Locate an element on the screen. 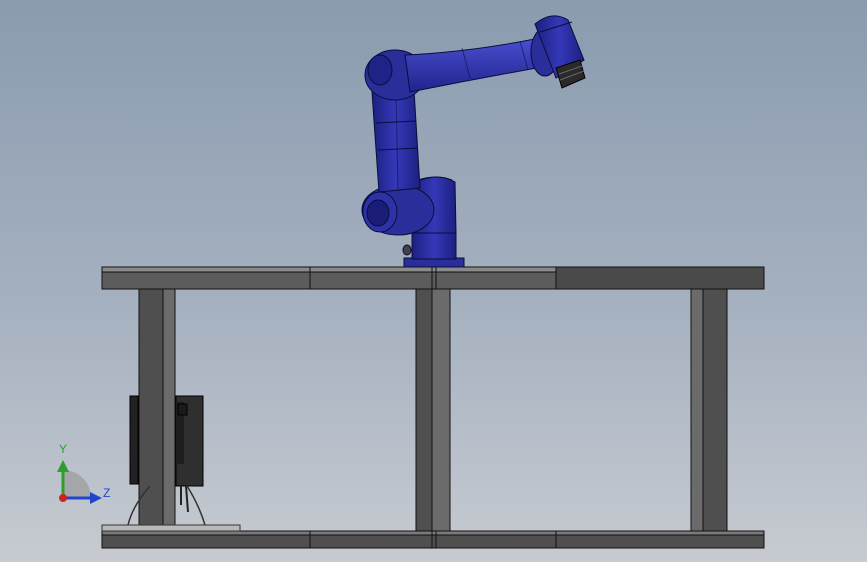 This screenshot has height=562, width=867. z-axis-arrow-icon is located at coordinates (96, 498).